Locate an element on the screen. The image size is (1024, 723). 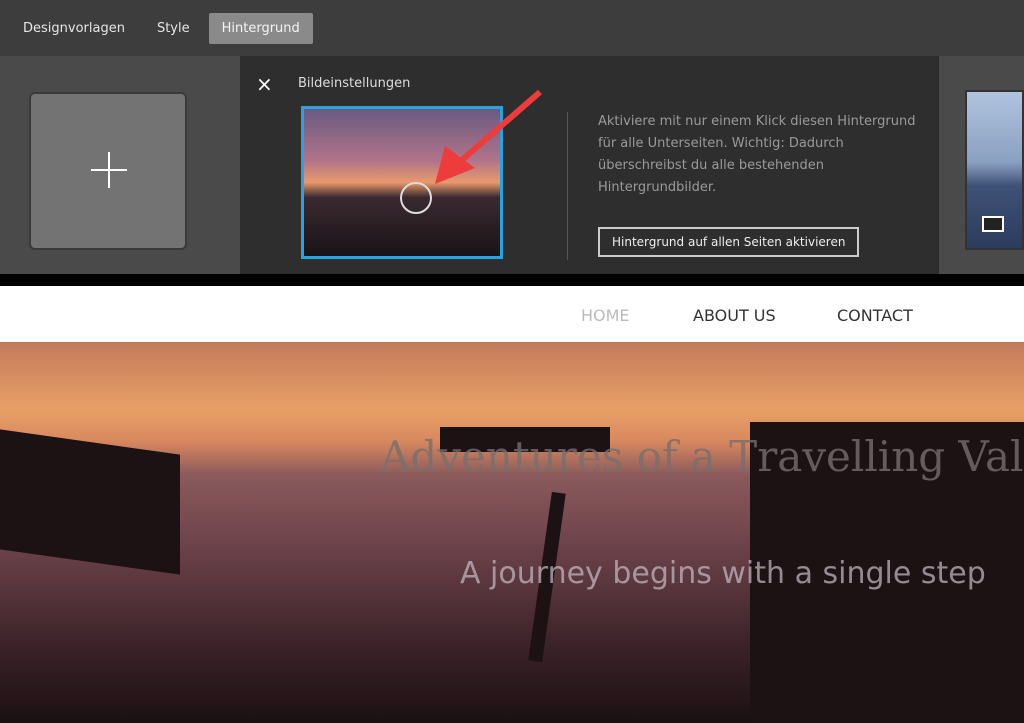
tab-style: Style is located at coordinates (173, 28).